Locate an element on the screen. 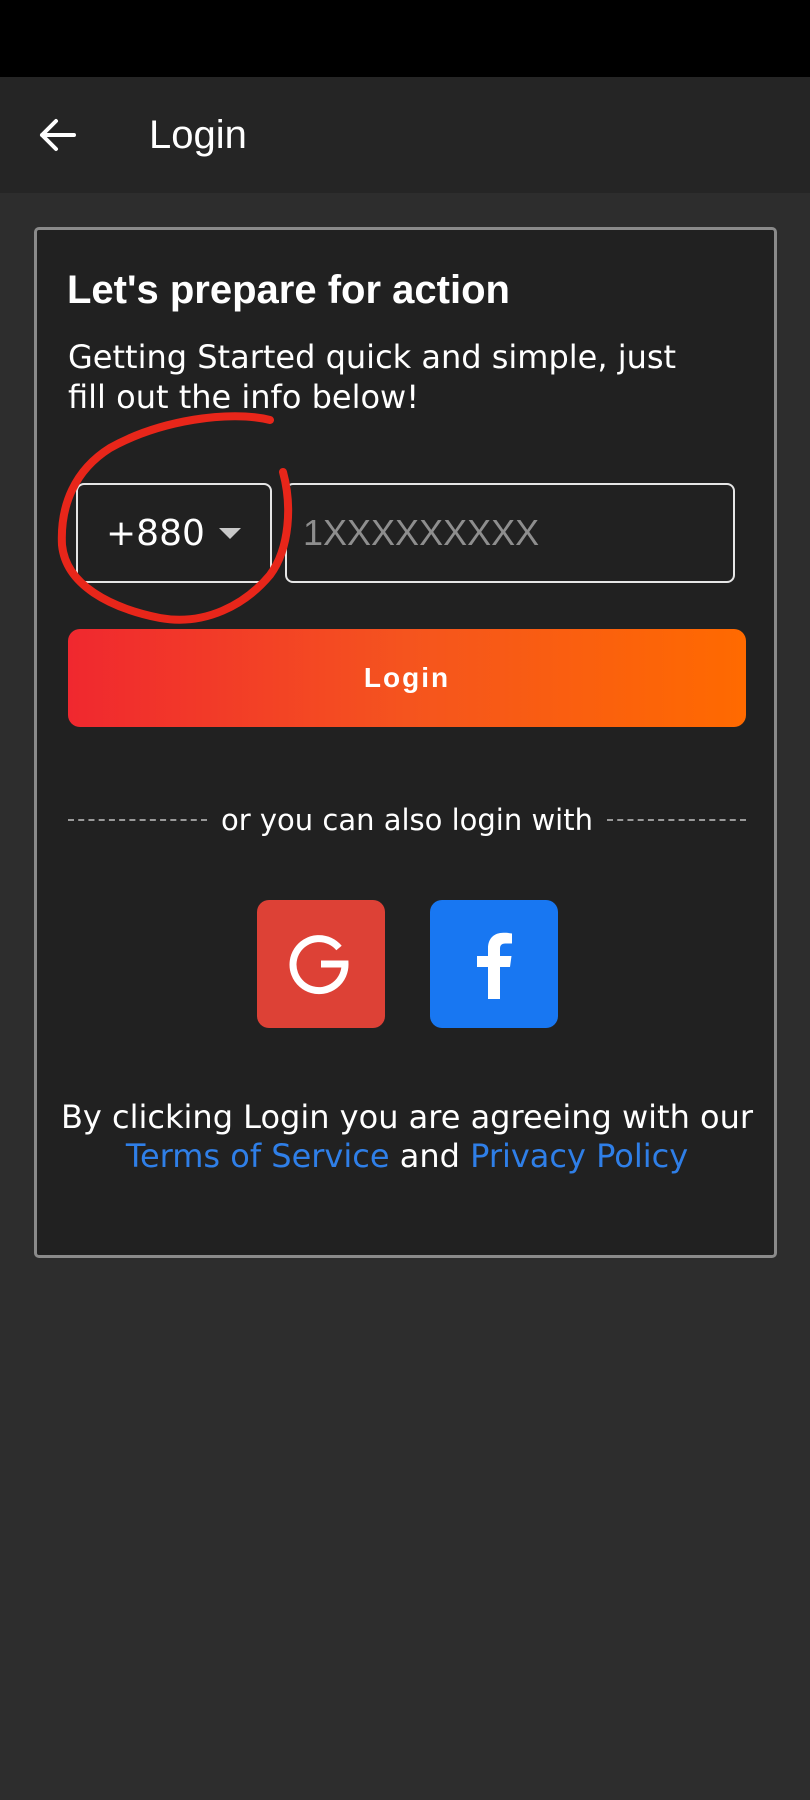  divider-text: or you can also login with is located at coordinates (407, 820).